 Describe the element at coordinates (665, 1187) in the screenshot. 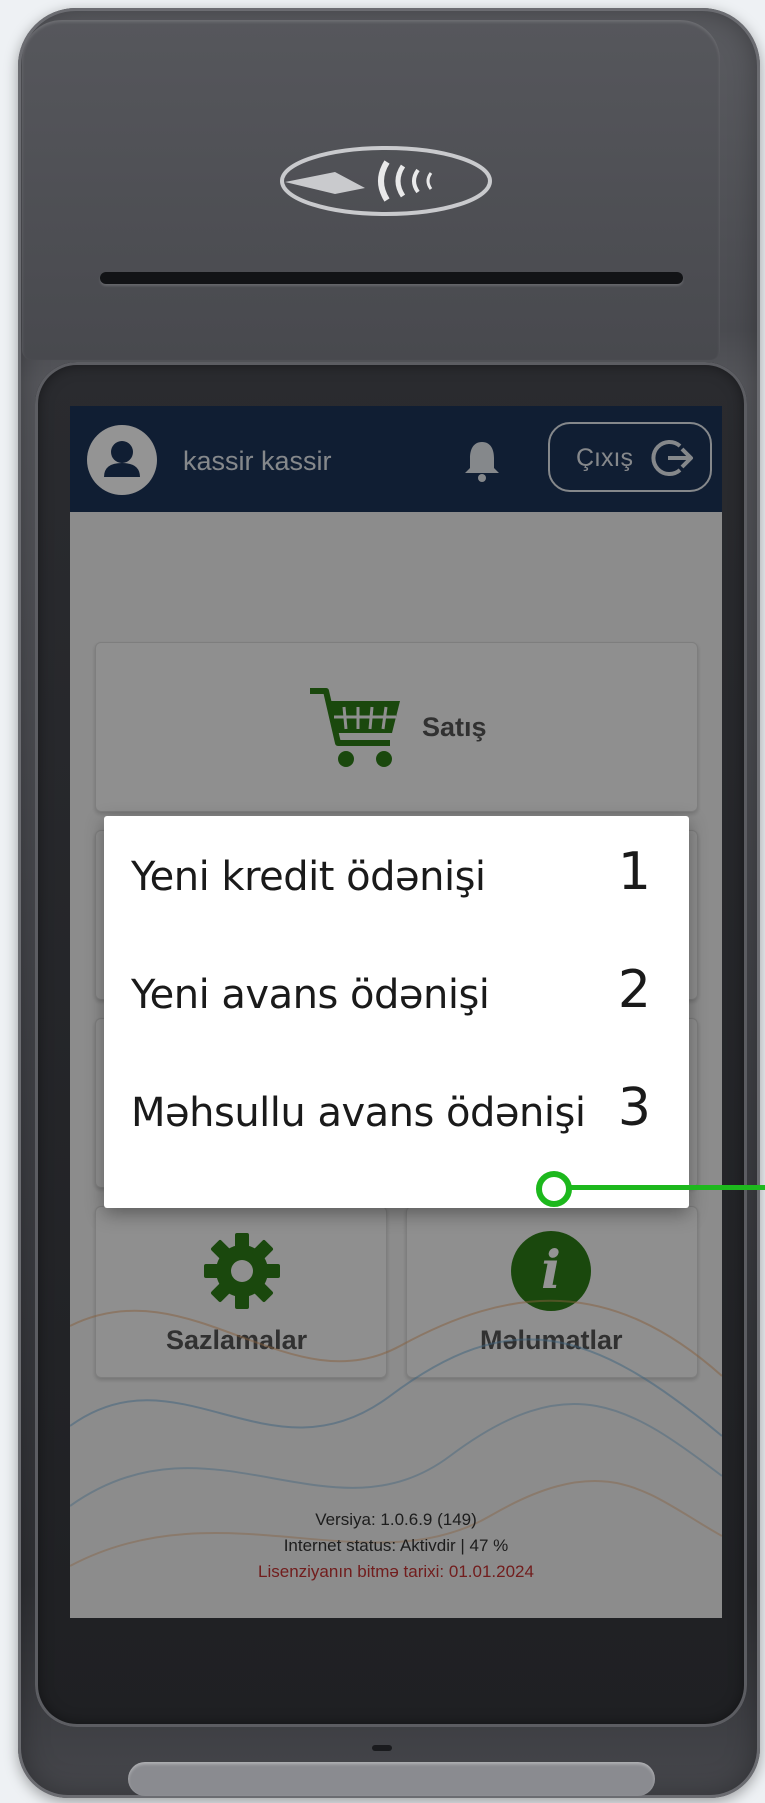

I see `callout-pointer-line` at that location.